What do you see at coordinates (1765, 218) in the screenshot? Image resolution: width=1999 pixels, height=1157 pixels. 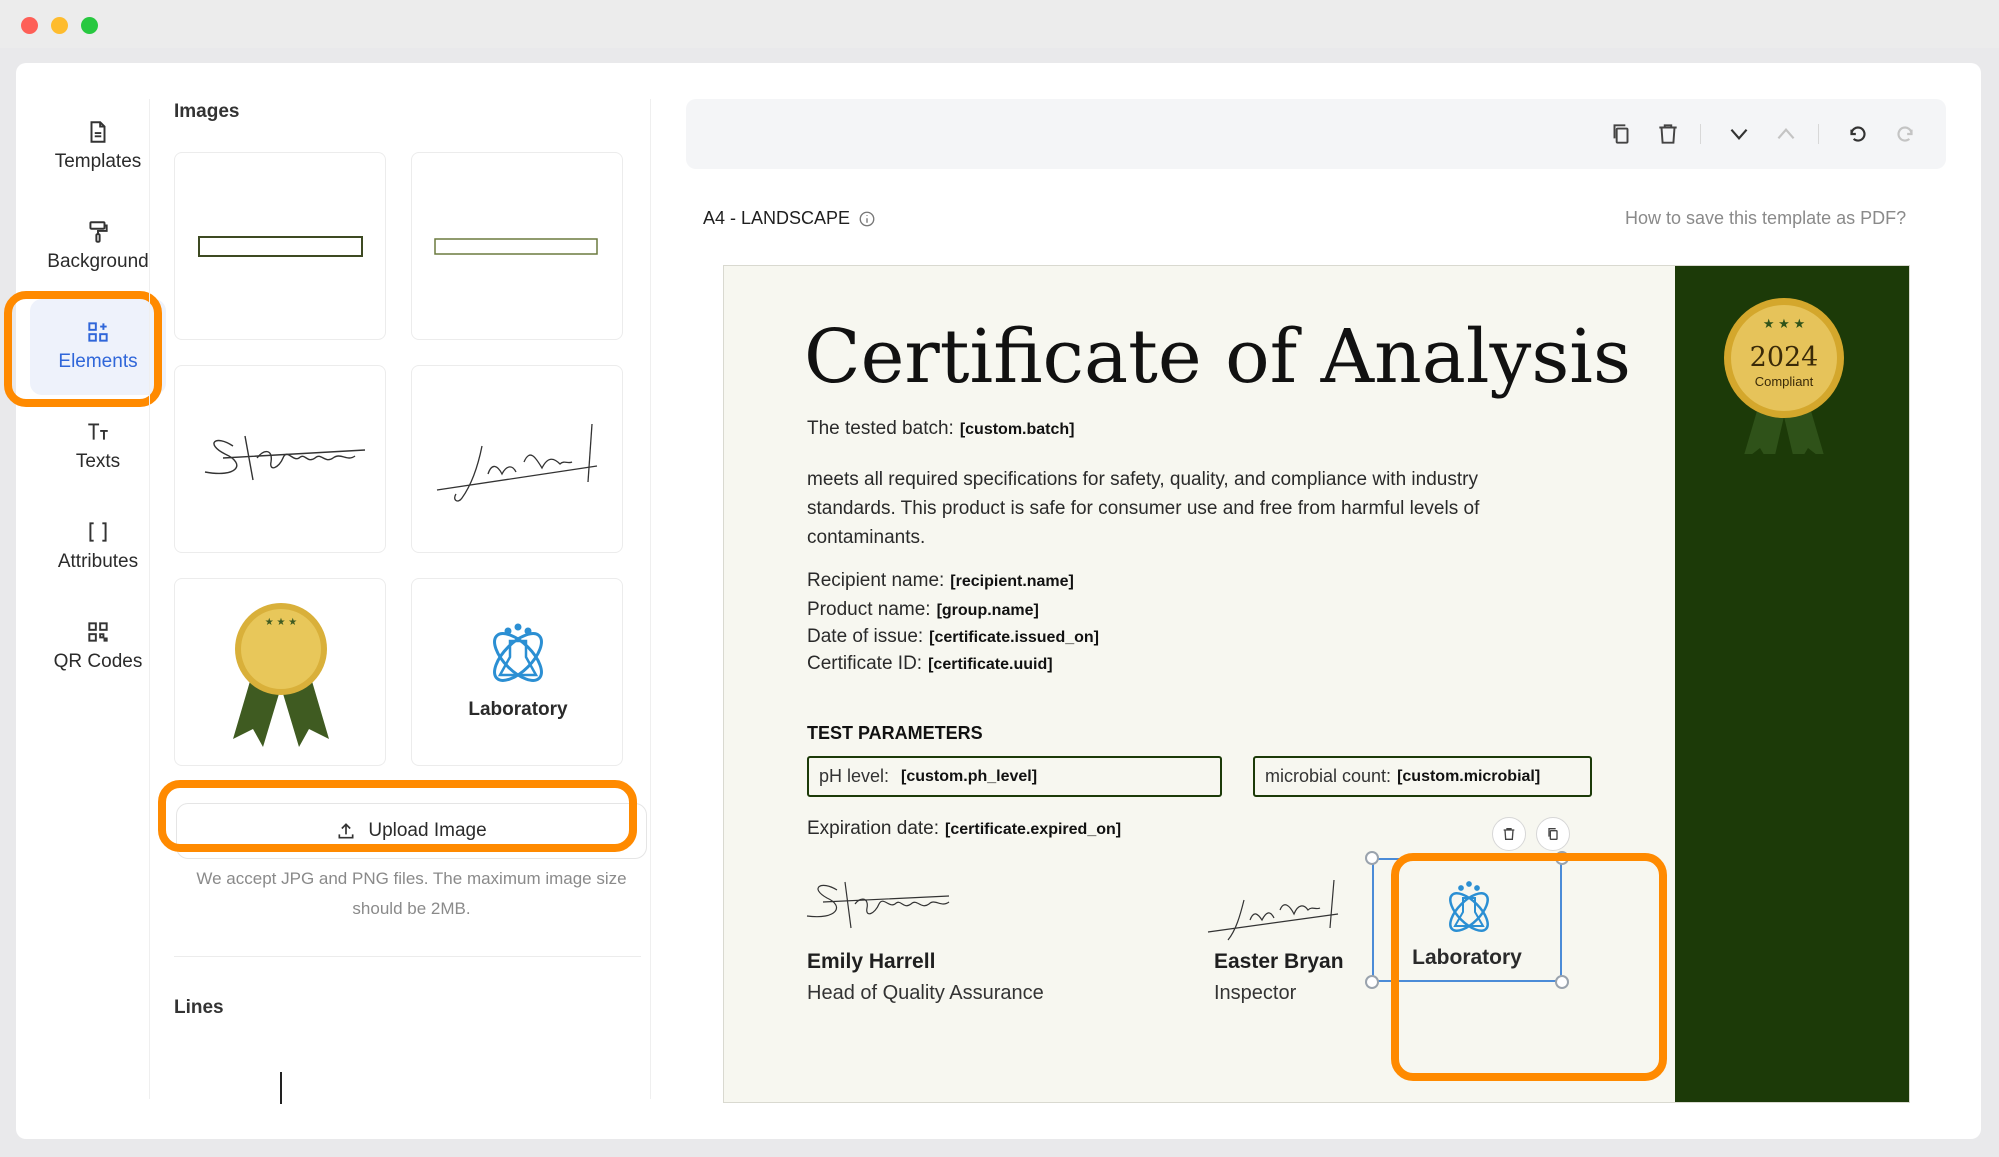 I see `save-pdf-help-link: How to save this template as PDF?` at bounding box center [1765, 218].